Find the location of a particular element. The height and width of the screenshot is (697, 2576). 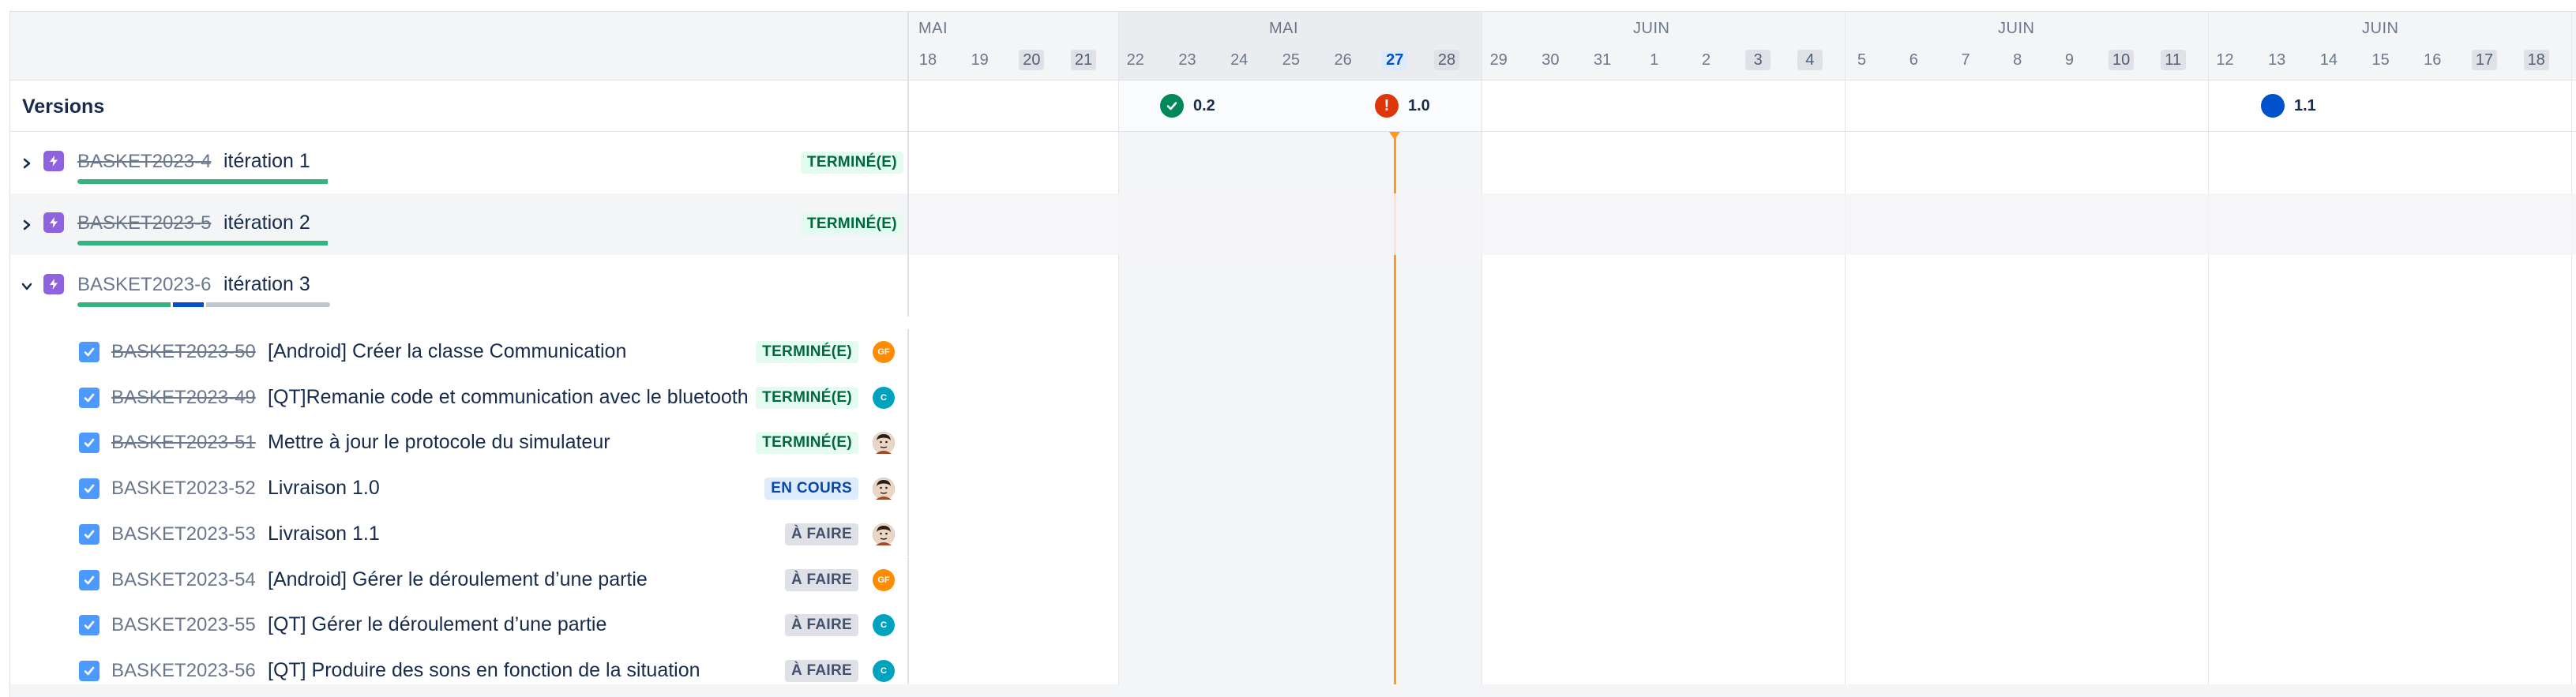

day-label: 30 is located at coordinates (1550, 60).